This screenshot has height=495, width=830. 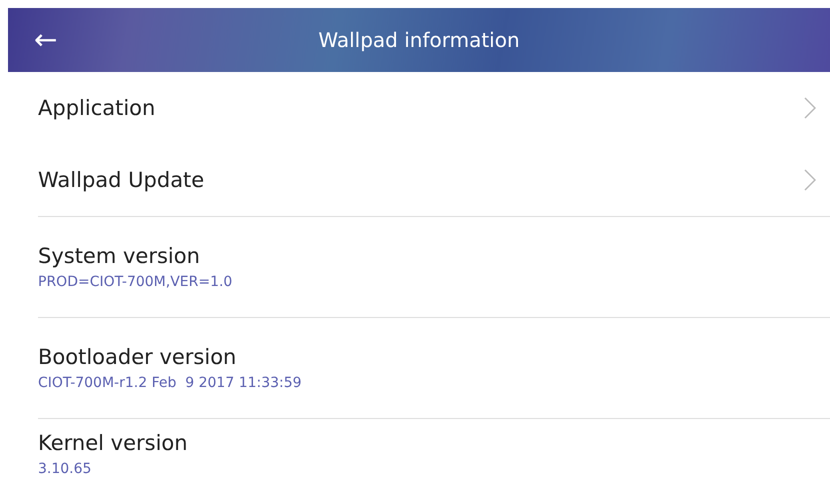 What do you see at coordinates (136, 282) in the screenshot?
I see `info-value: PROD=CIOT-700M,VER=1.0` at bounding box center [136, 282].